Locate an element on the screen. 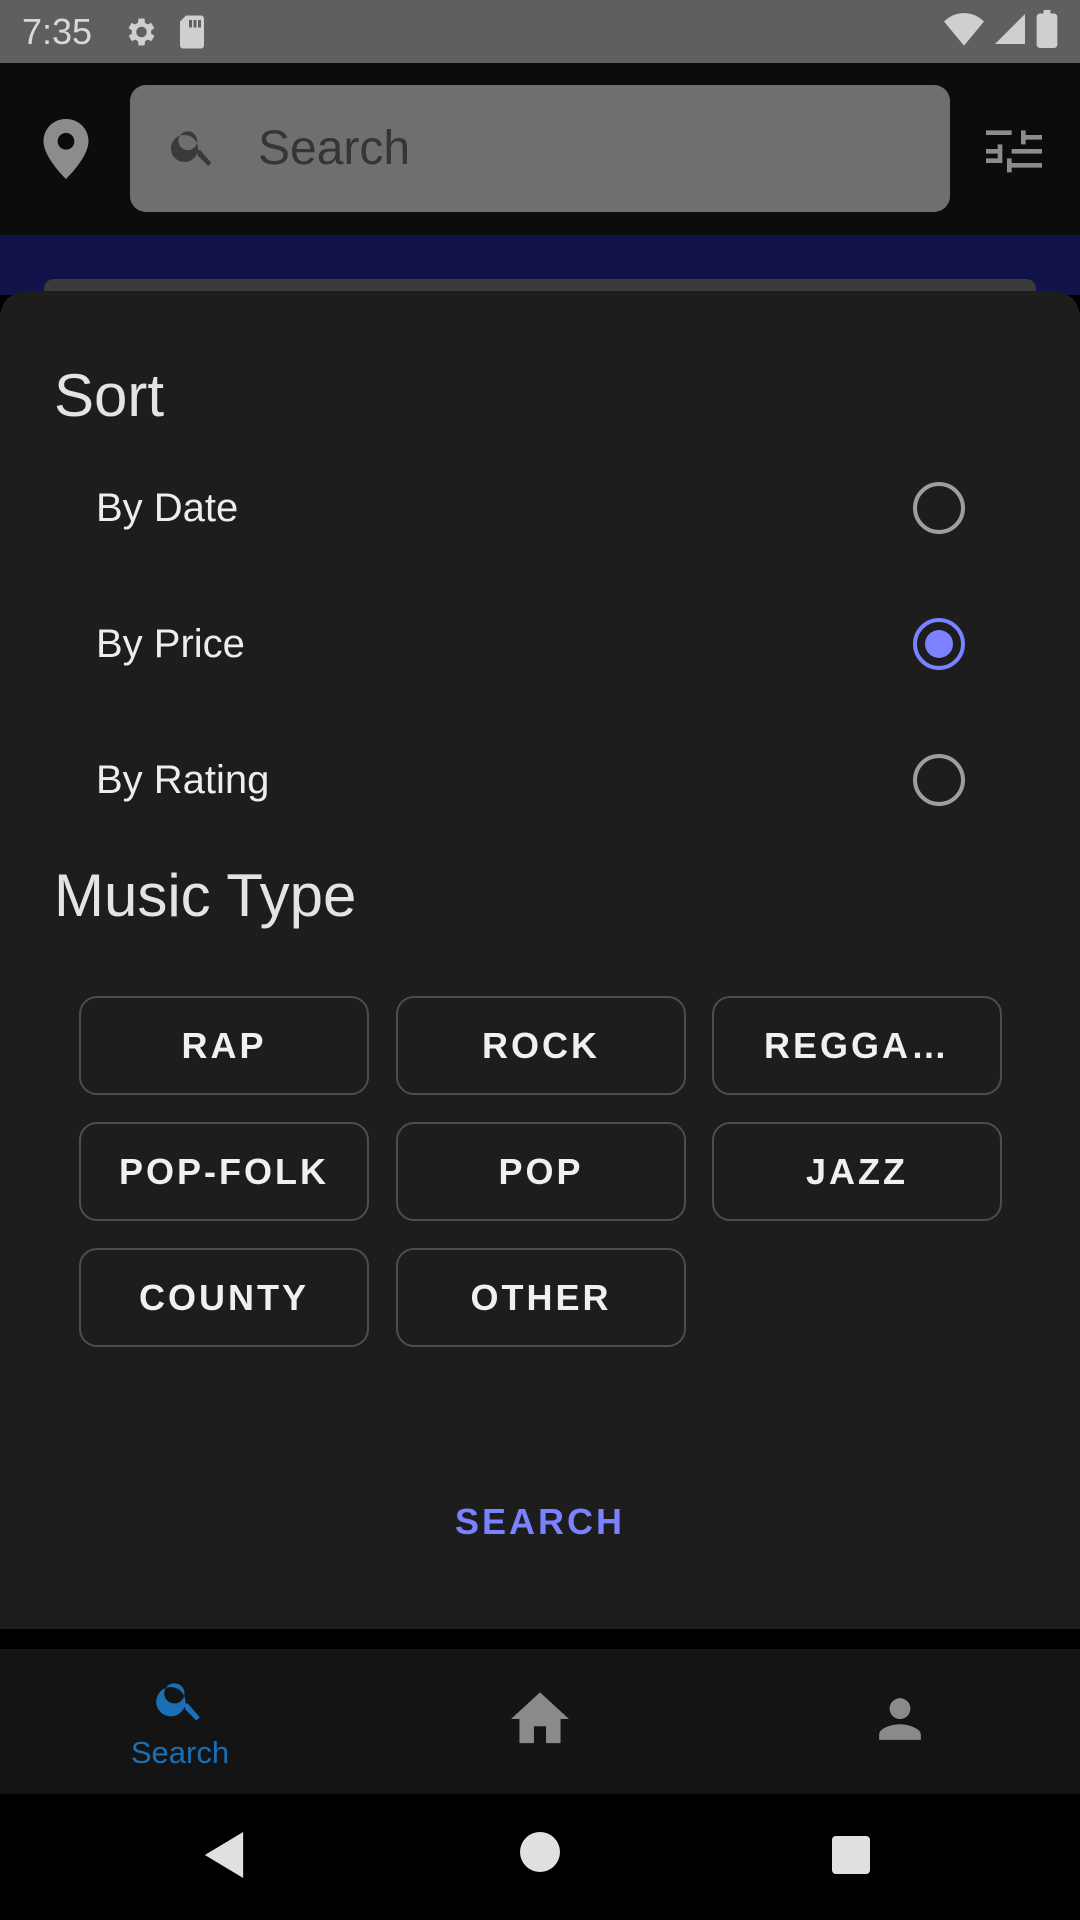 Image resolution: width=1080 pixels, height=1920 pixels. chip-rap: RAP is located at coordinates (224, 1045).